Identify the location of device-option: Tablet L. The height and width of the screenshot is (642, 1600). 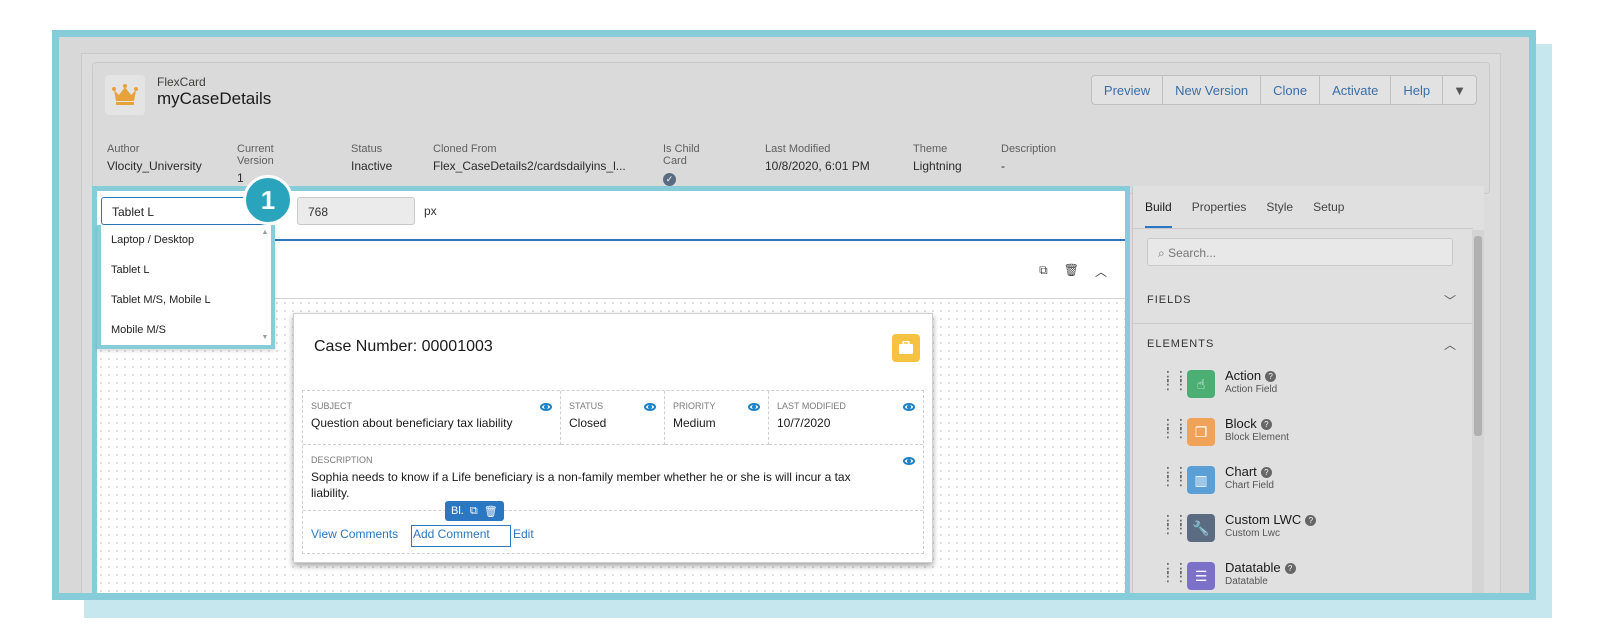
(186, 270).